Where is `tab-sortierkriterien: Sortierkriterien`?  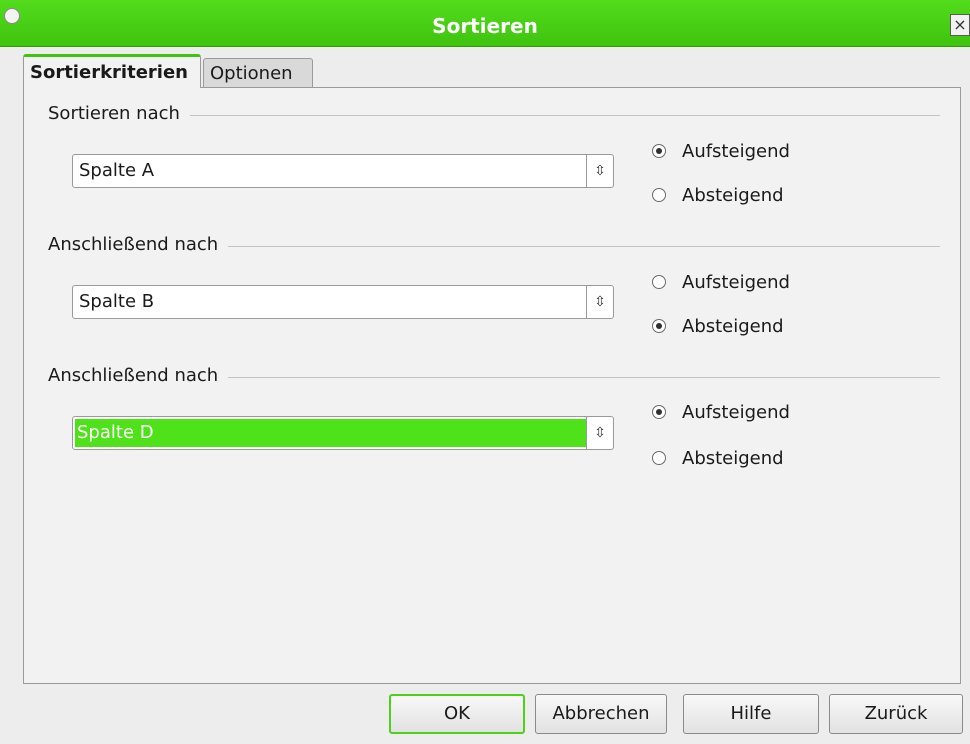 tab-sortierkriterien: Sortierkriterien is located at coordinates (112, 71).